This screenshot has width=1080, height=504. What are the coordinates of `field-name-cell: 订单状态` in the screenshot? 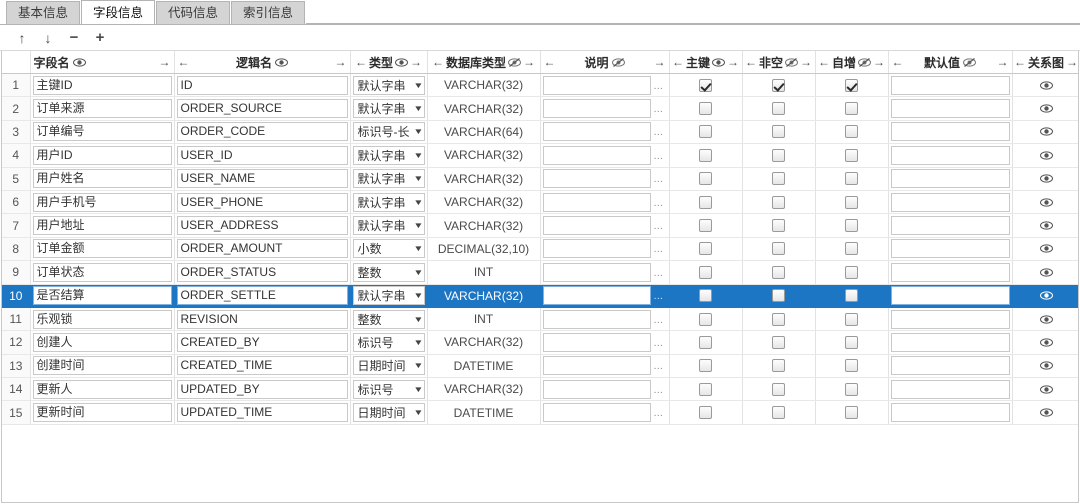 It's located at (102, 272).